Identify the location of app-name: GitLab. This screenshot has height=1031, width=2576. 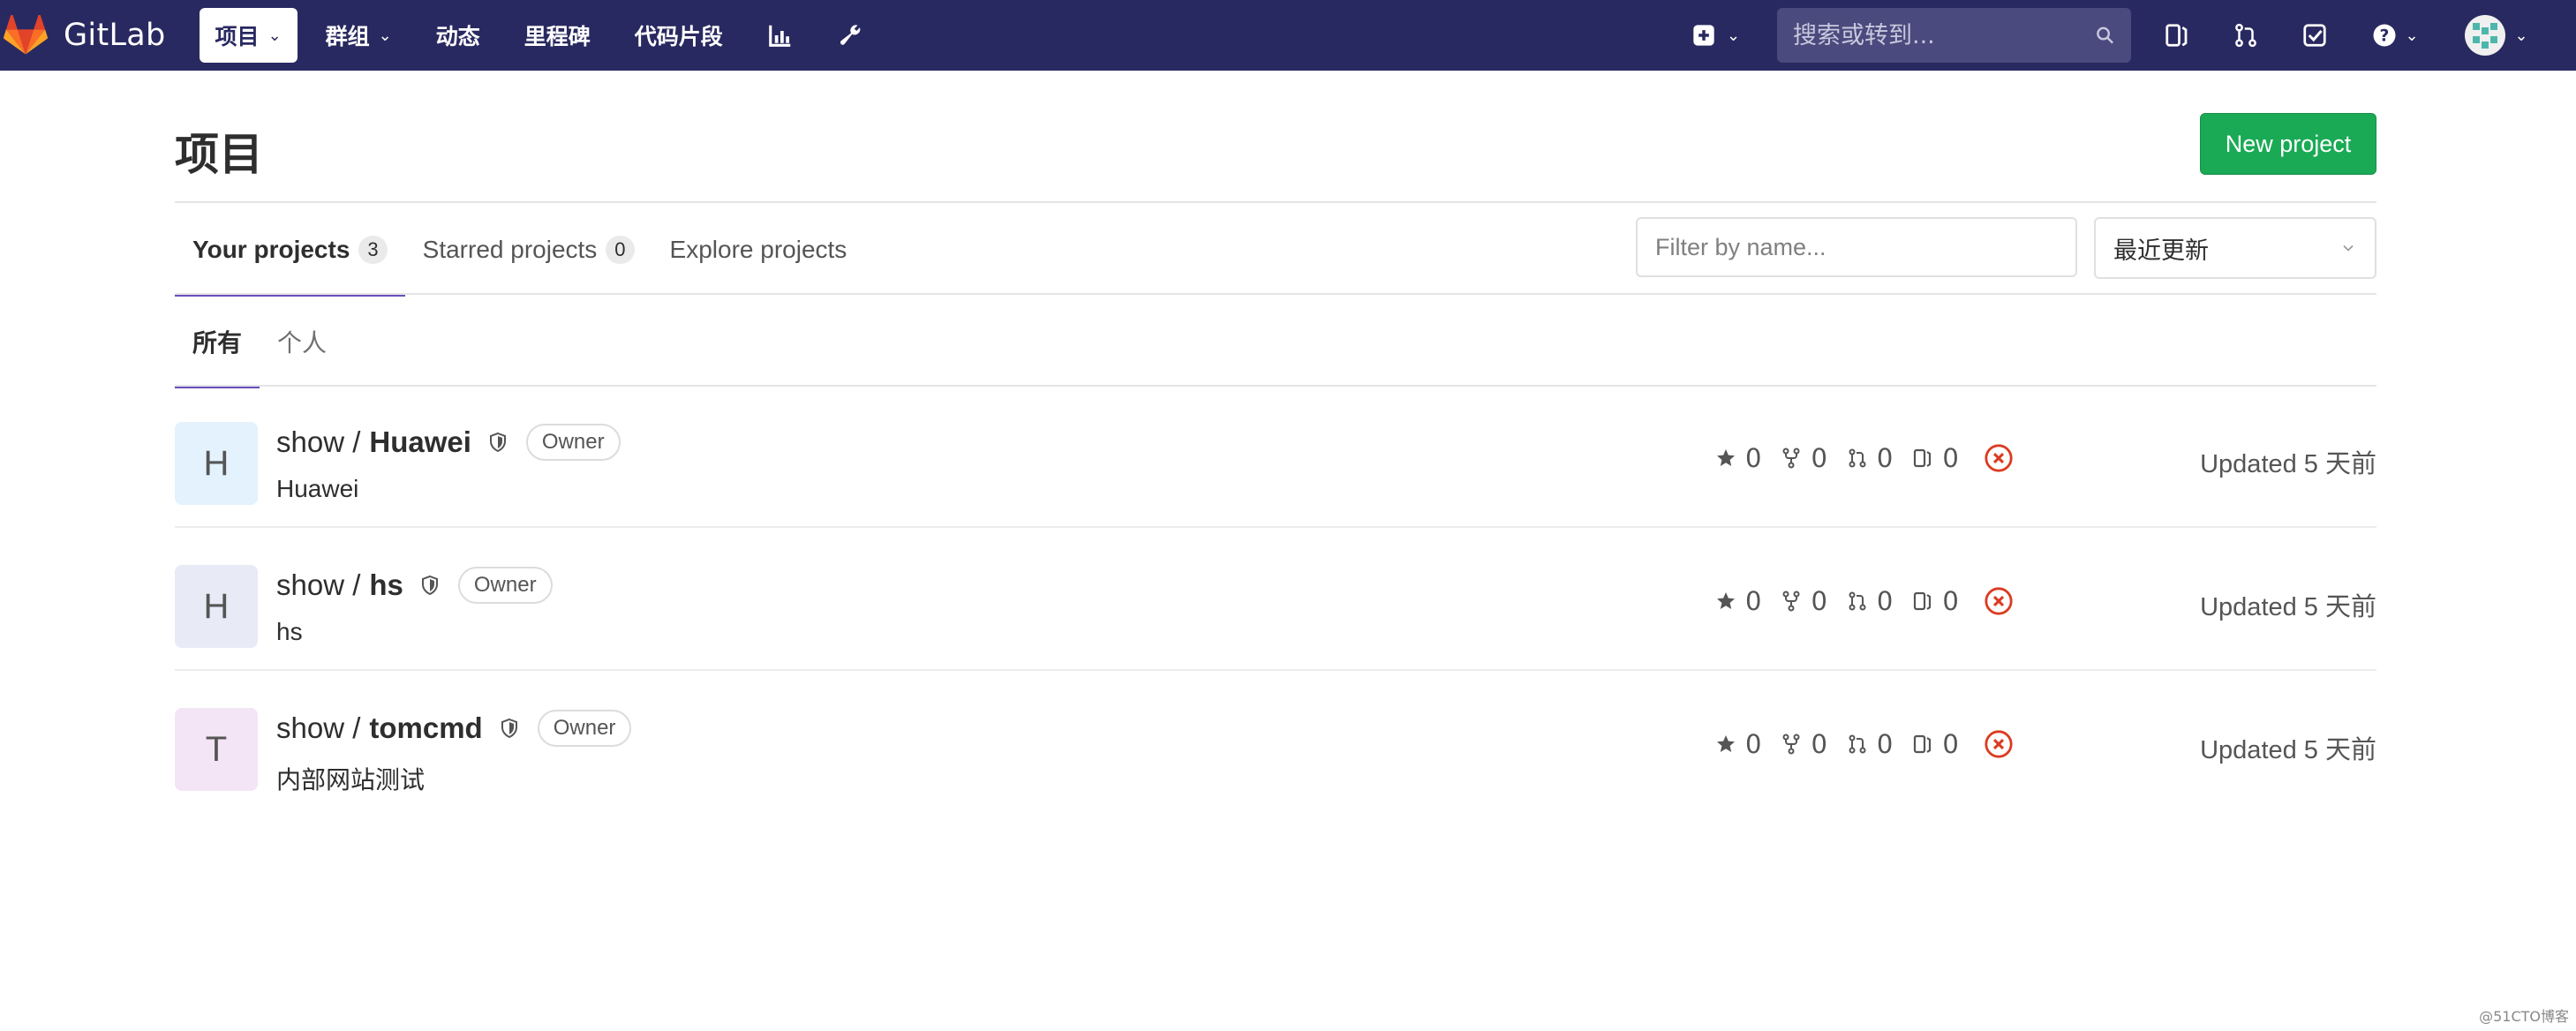
(115, 35).